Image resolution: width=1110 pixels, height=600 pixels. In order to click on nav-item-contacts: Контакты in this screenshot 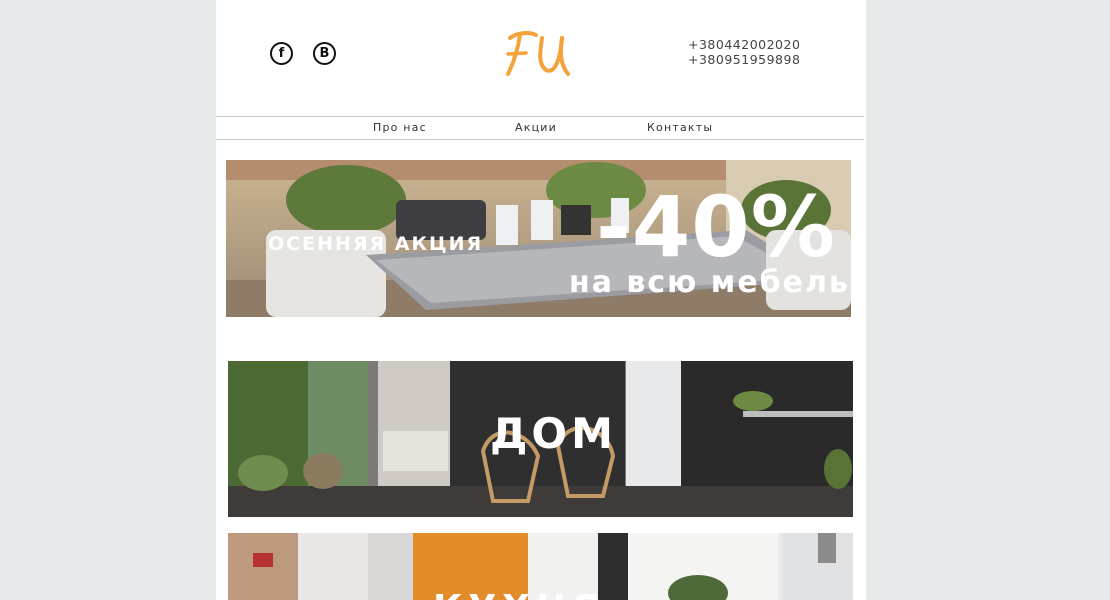, I will do `click(680, 127)`.